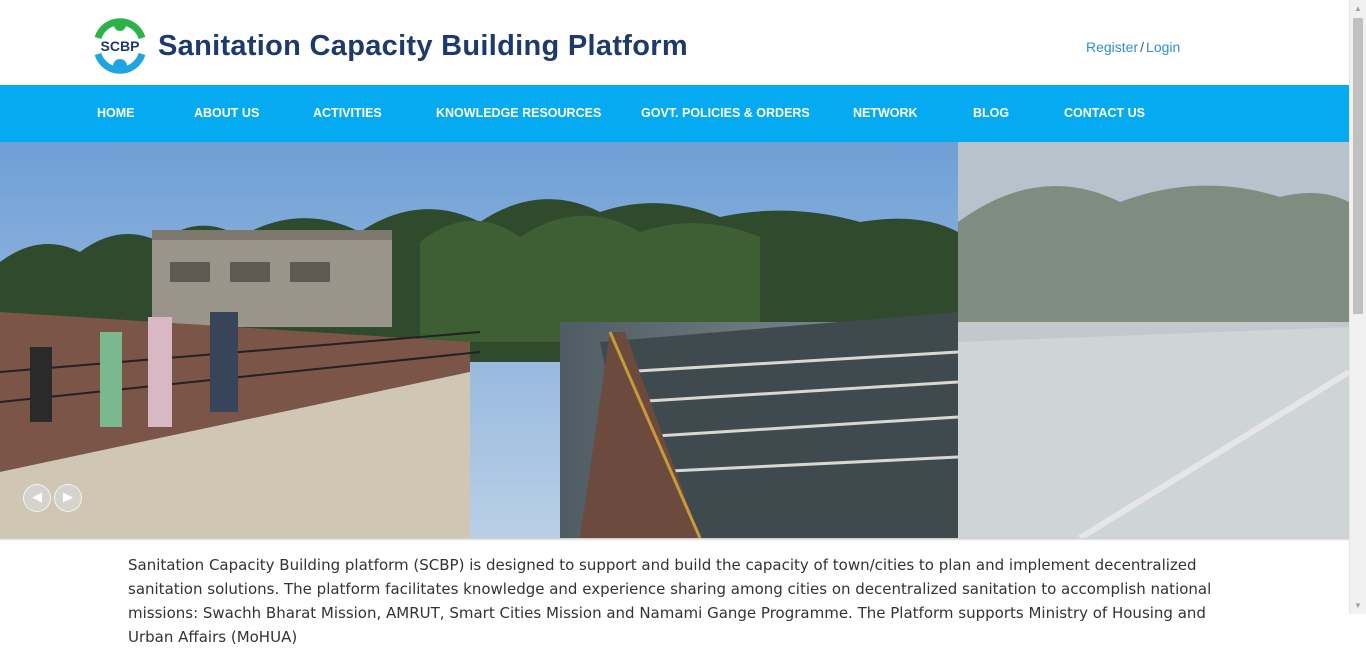  What do you see at coordinates (1163, 47) in the screenshot?
I see `login-link: Login` at bounding box center [1163, 47].